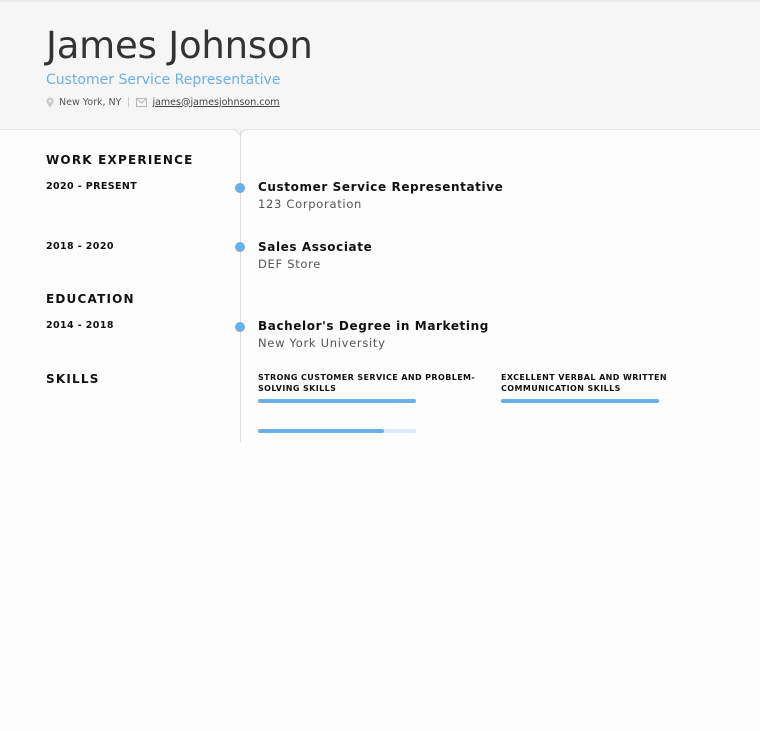  What do you see at coordinates (129, 102) in the screenshot?
I see `contact-divider` at bounding box center [129, 102].